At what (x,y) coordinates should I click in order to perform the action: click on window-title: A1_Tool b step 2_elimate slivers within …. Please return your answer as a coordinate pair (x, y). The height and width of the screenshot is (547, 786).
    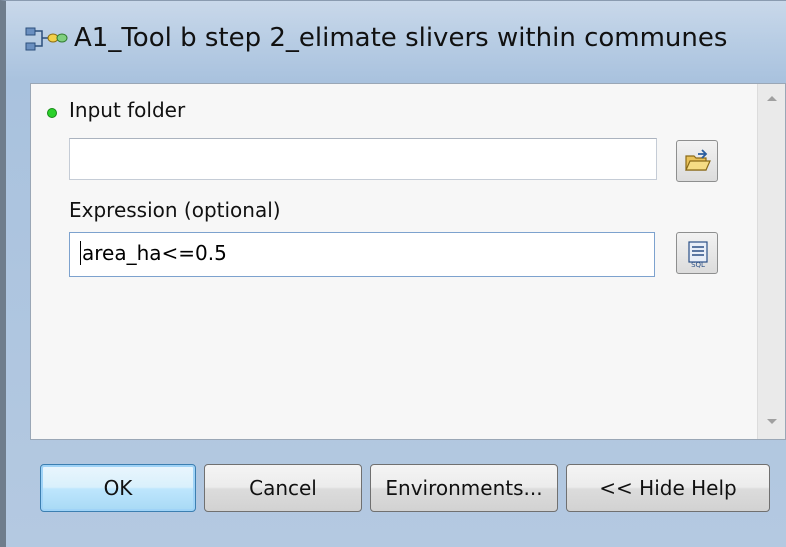
    Looking at the image, I should click on (401, 38).